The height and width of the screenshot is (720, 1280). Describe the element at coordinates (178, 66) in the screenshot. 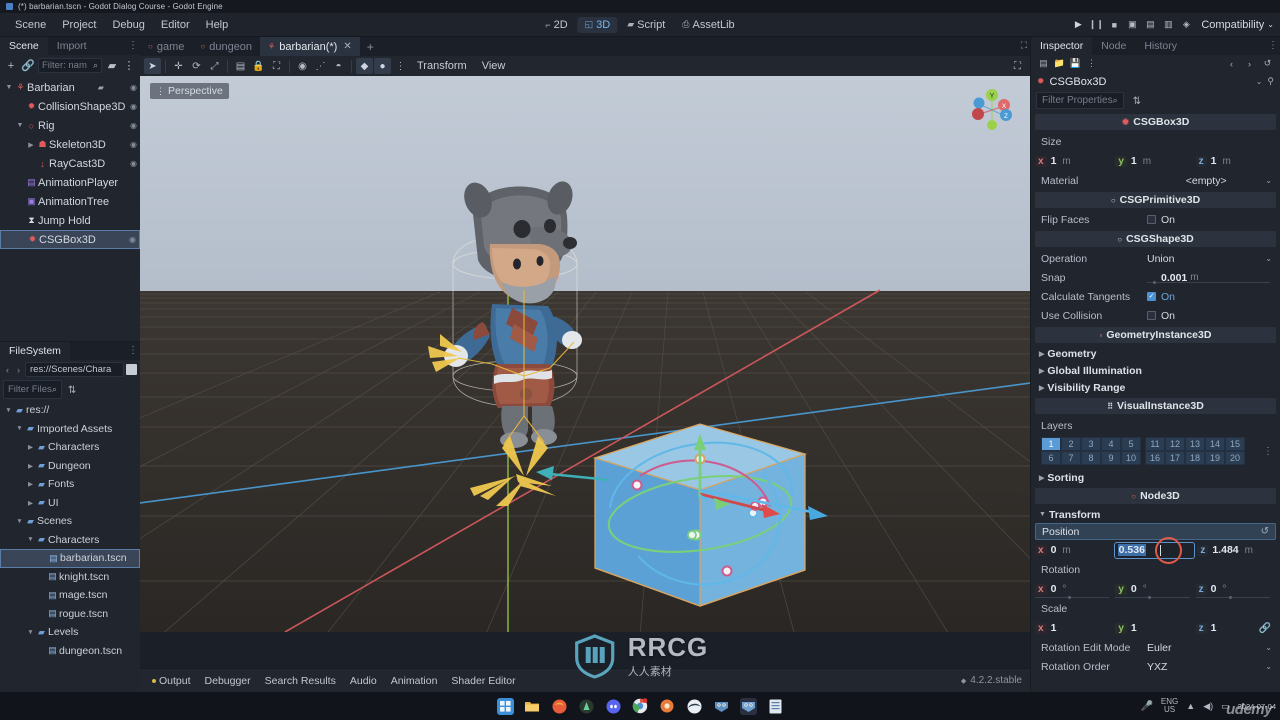

I see `move-mode-icon: ✛` at that location.